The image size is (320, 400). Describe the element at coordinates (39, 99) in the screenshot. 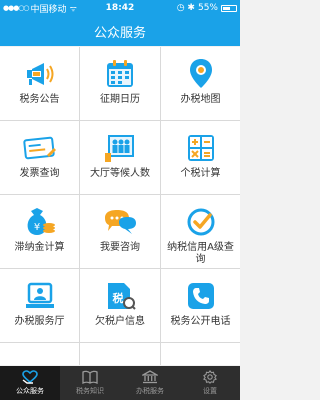

I see `grid-item-label: 税务公告` at that location.